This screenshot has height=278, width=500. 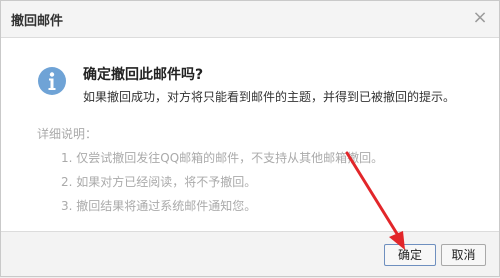 I want to click on details-label: 详细说明：, so click(x=67, y=134).